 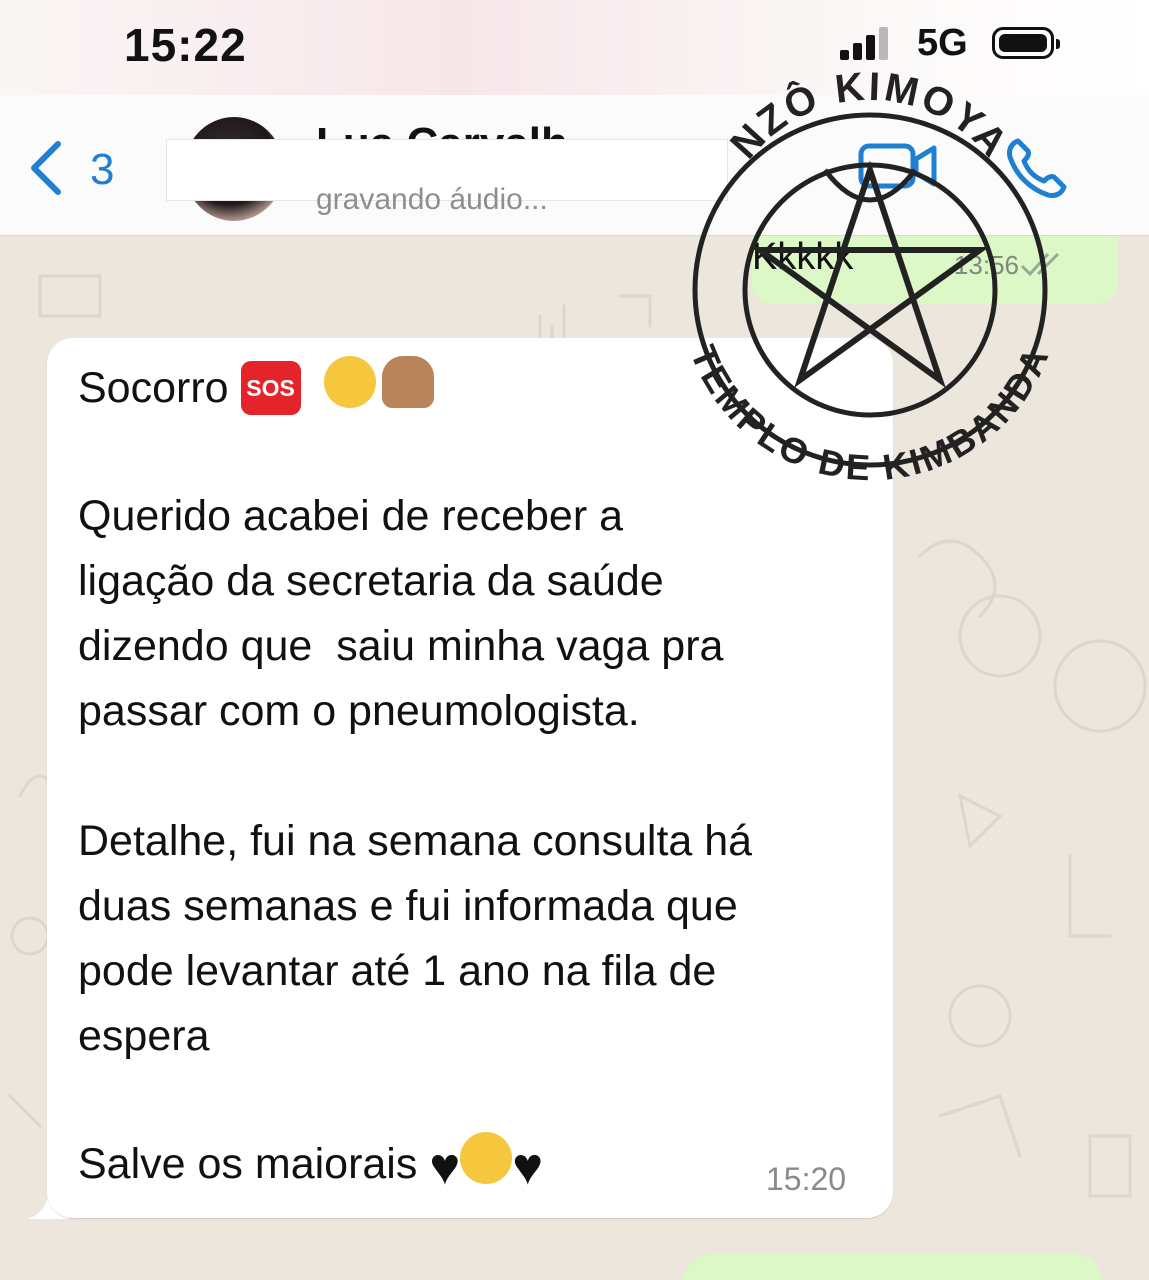 What do you see at coordinates (486, 1158) in the screenshot?
I see `grinning-face-icon` at bounding box center [486, 1158].